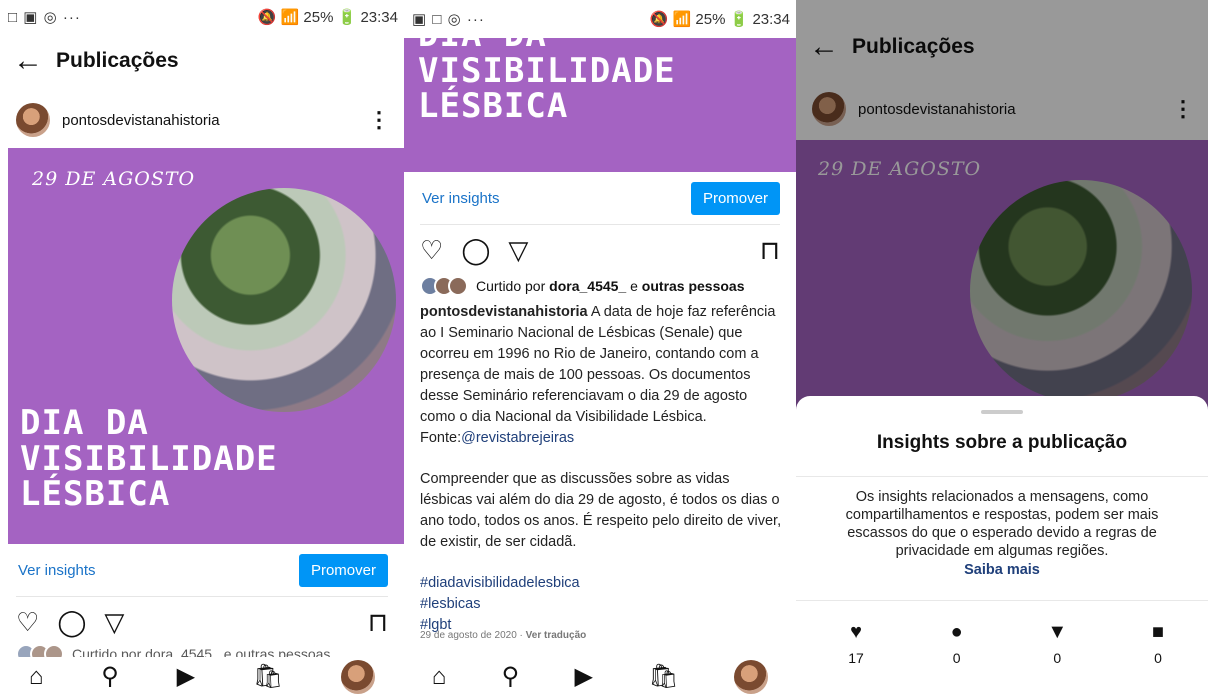 The image size is (1208, 697). What do you see at coordinates (1057, 632) in the screenshot?
I see `send-icon: ▼` at bounding box center [1057, 632].